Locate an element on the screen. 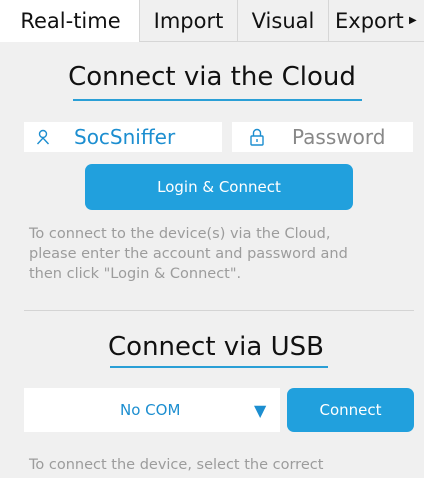  cloud-section-title: Connect via the Cloud is located at coordinates (212, 77).